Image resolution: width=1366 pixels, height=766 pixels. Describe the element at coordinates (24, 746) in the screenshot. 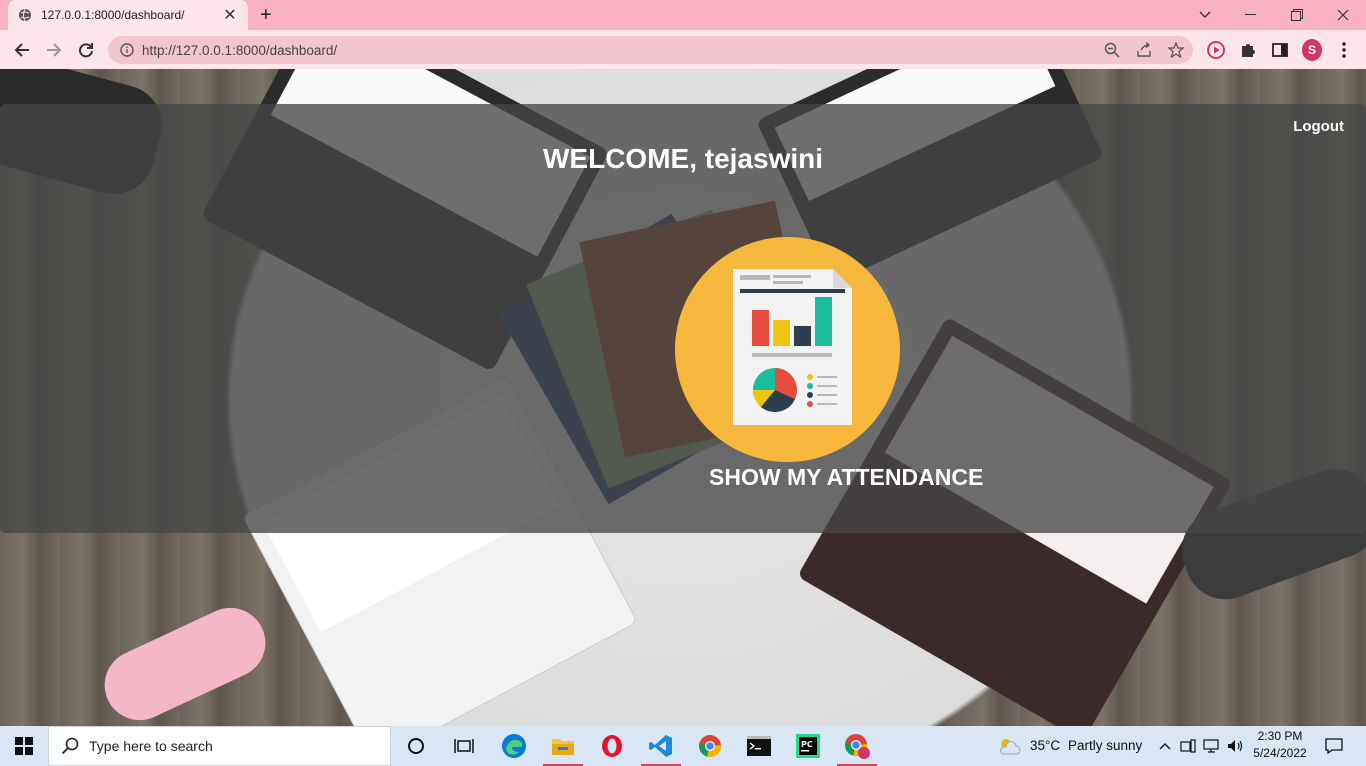

I see `windows-start-icon` at that location.